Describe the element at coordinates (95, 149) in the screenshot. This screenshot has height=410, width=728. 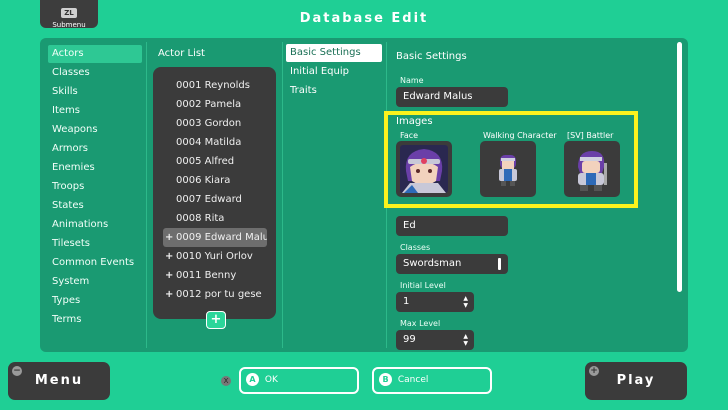
I see `category-armors: Armors` at that location.